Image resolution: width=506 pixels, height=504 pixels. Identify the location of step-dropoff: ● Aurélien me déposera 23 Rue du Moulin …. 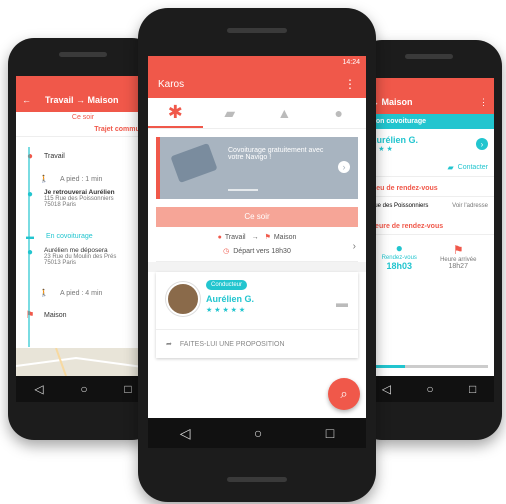
(83, 265).